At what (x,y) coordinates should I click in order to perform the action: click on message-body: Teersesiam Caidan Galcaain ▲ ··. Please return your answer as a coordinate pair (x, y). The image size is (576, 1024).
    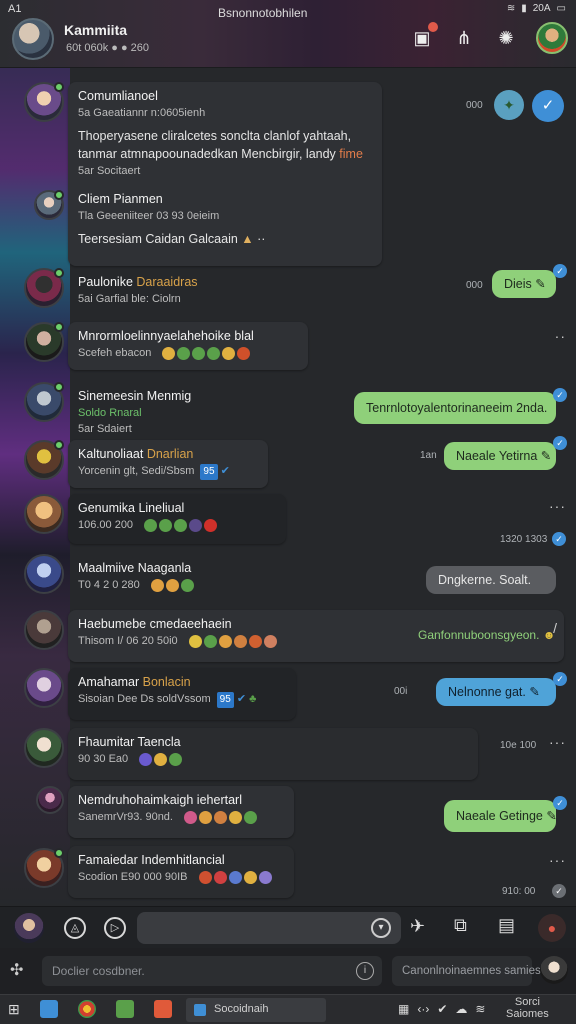
    Looking at the image, I should click on (172, 239).